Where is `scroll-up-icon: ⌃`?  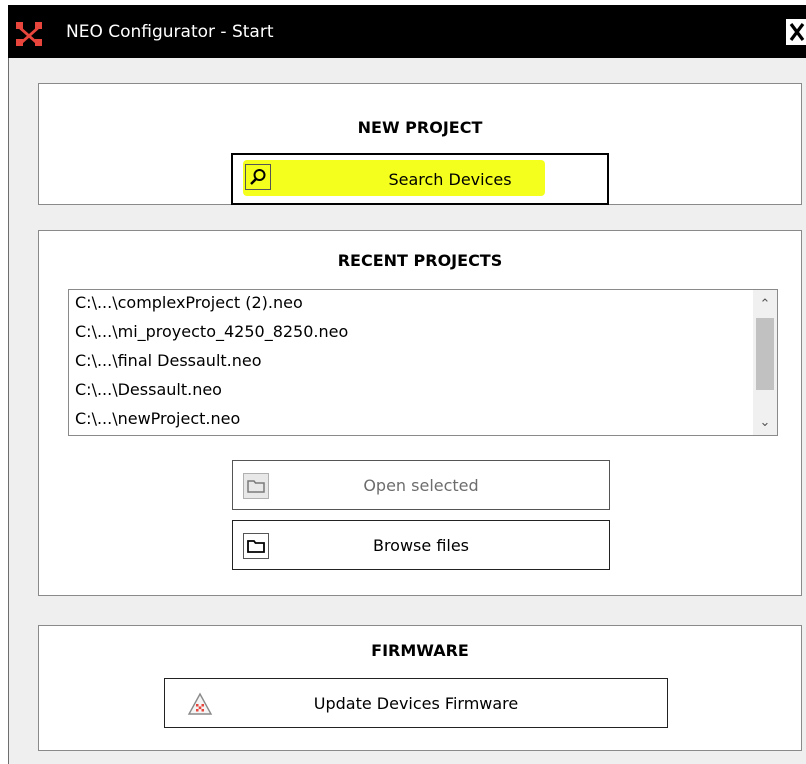
scroll-up-icon: ⌃ is located at coordinates (765, 304).